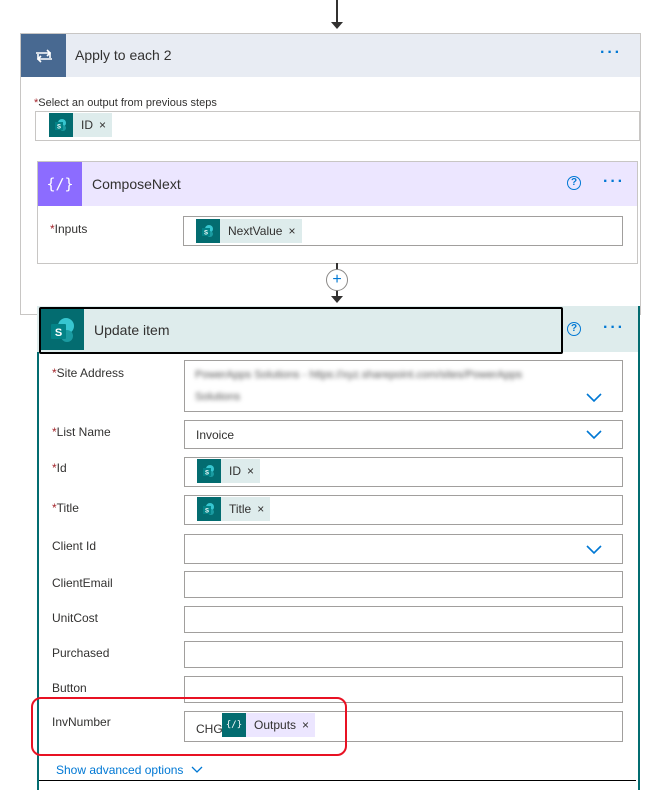 This screenshot has height=790, width=659. Describe the element at coordinates (240, 509) in the screenshot. I see `token-label: Title` at that location.